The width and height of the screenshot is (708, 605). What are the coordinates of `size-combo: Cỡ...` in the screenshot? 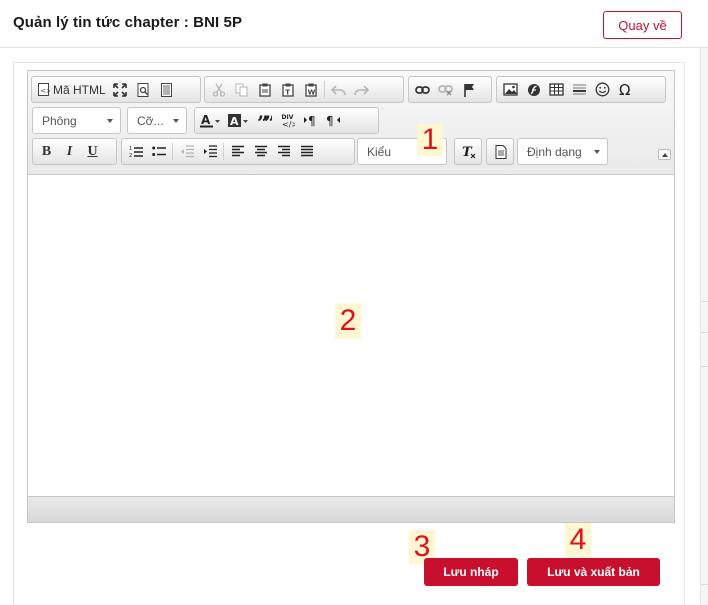 It's located at (157, 120).